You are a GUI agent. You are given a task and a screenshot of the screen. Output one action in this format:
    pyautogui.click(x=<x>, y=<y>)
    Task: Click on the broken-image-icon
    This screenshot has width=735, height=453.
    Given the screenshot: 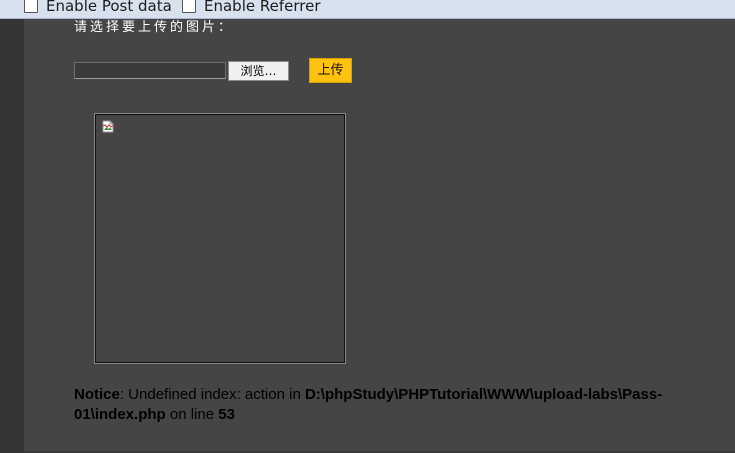 What is the action you would take?
    pyautogui.click(x=108, y=126)
    